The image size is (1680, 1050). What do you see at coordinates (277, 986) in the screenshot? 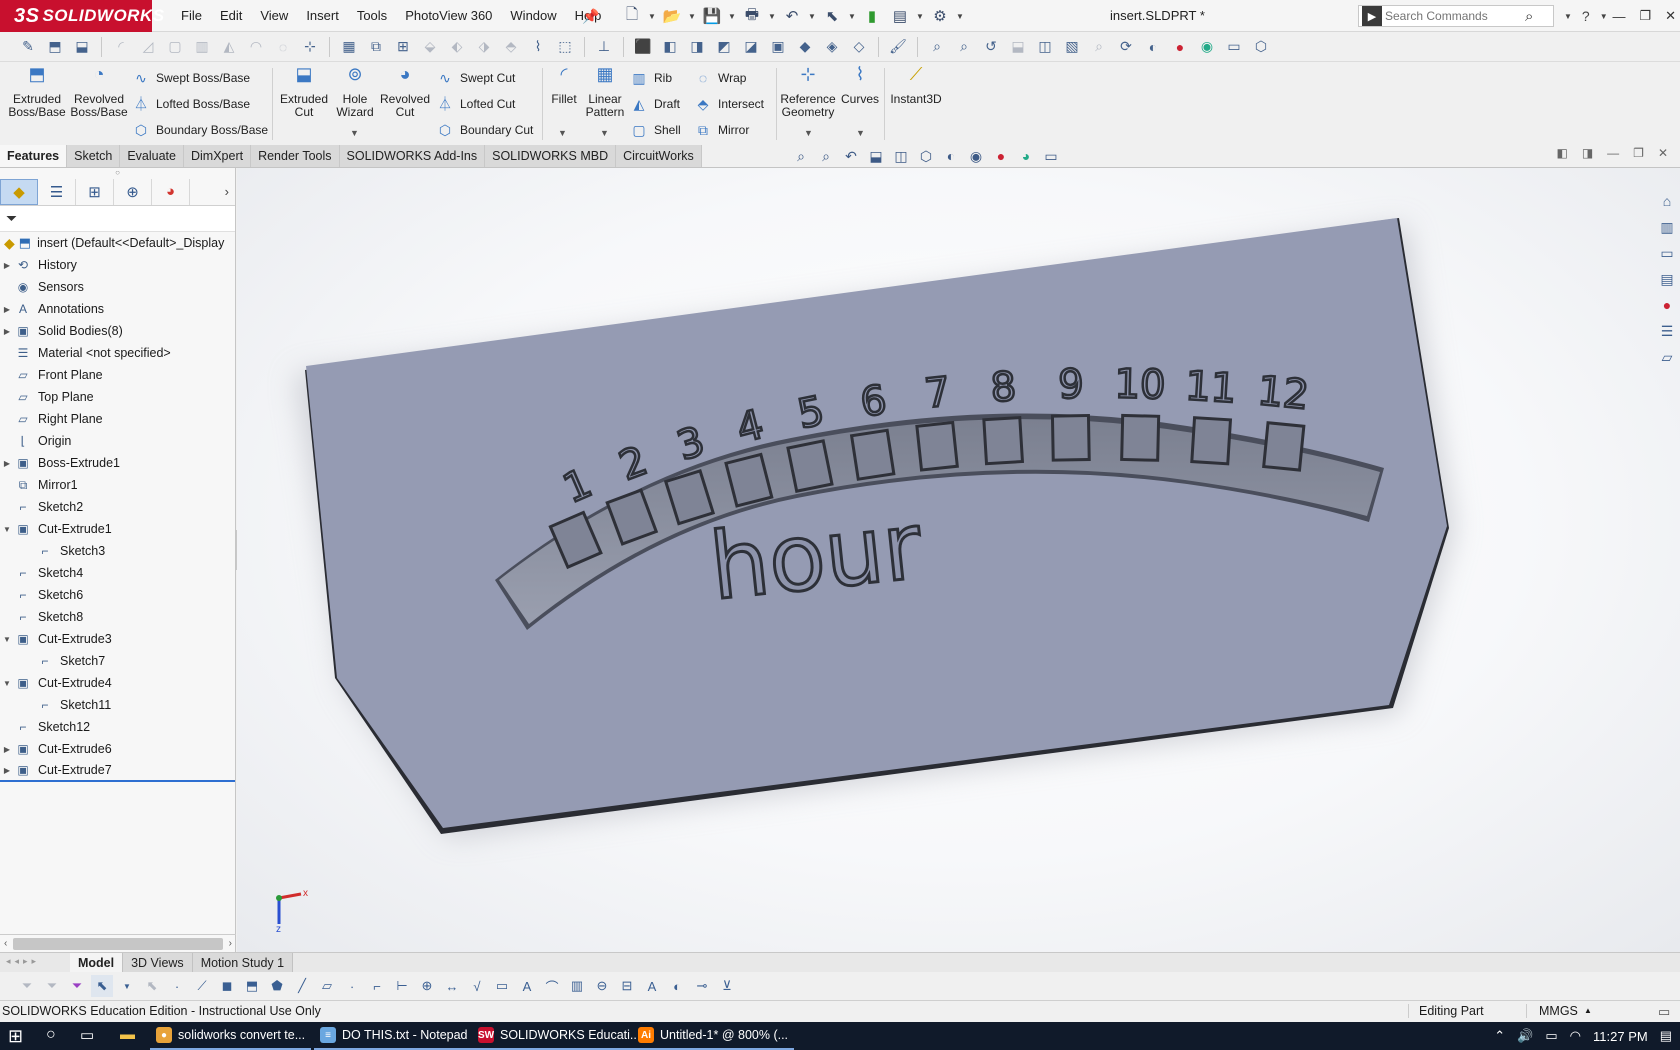
I see `filter-solid-bodies-icon: ⬟` at bounding box center [277, 986].